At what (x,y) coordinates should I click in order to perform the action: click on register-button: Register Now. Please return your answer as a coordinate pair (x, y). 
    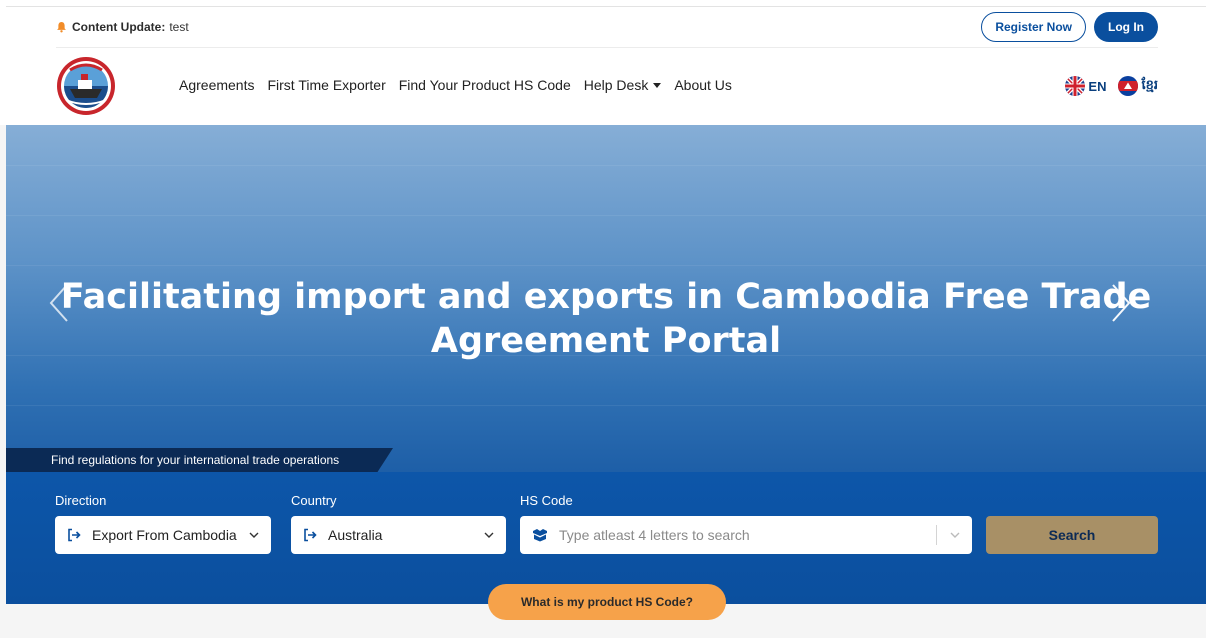
    Looking at the image, I should click on (1033, 27).